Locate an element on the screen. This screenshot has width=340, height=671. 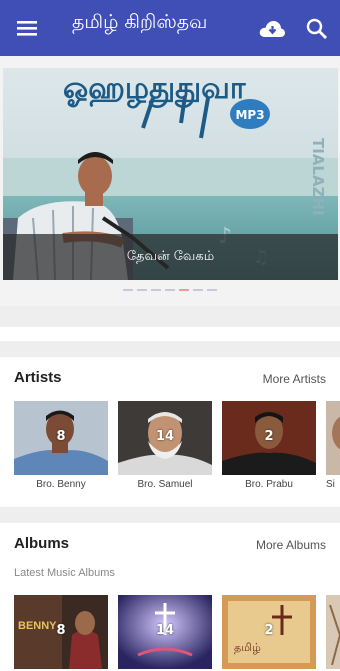
artist-card: 8 Bro. Benny is located at coordinates (61, 445).